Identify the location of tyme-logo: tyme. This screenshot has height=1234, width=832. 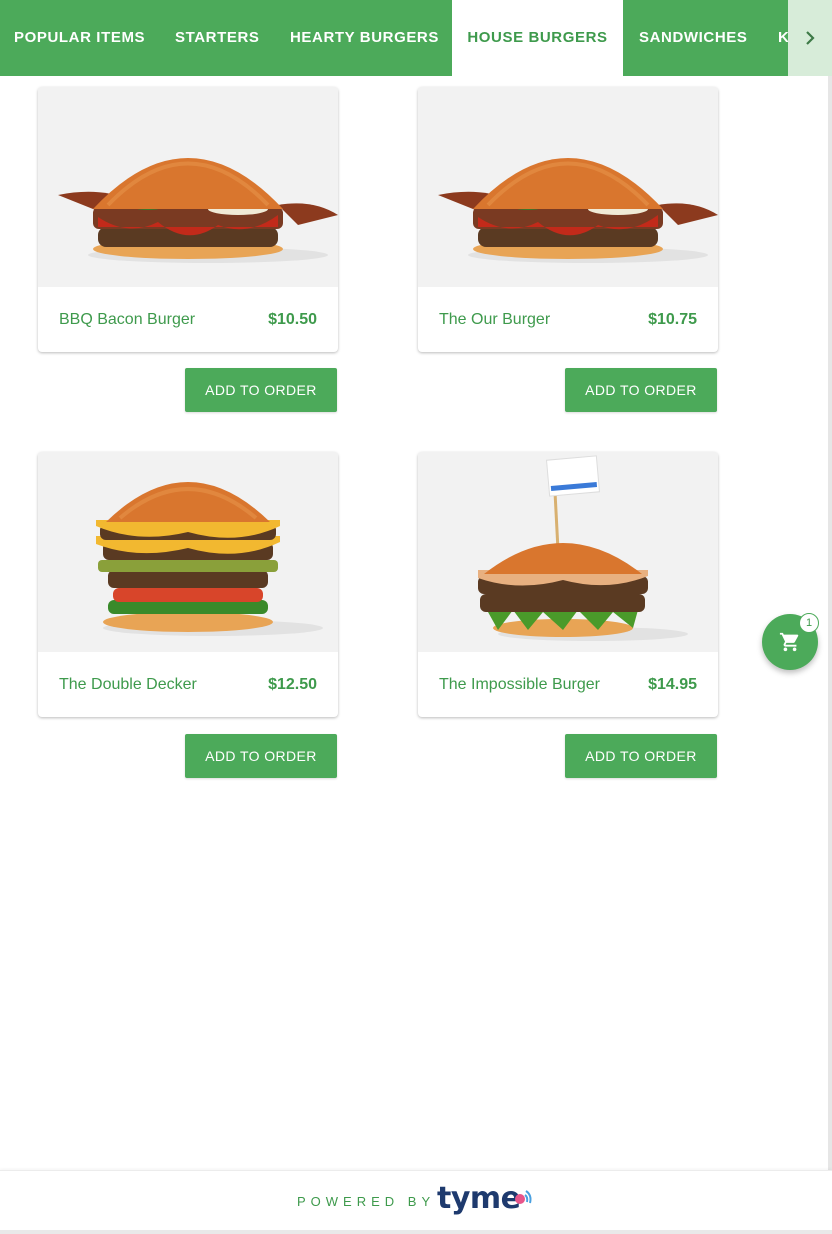
(479, 1198).